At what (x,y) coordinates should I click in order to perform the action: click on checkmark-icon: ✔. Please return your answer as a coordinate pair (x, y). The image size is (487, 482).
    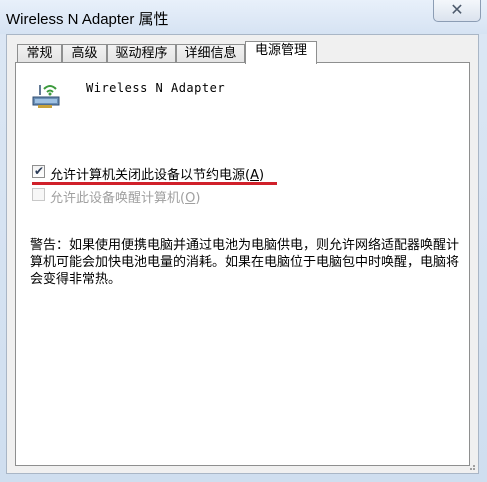
    Looking at the image, I should click on (39, 171).